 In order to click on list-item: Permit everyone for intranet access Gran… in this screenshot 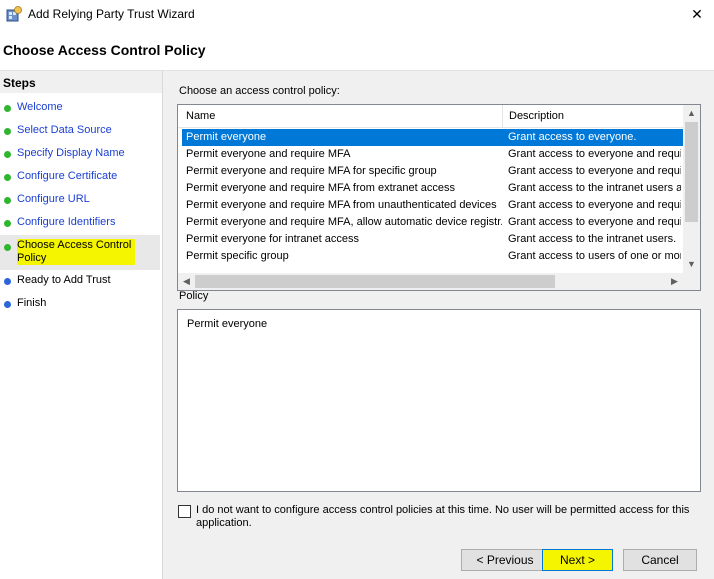, I will do `click(432, 239)`.